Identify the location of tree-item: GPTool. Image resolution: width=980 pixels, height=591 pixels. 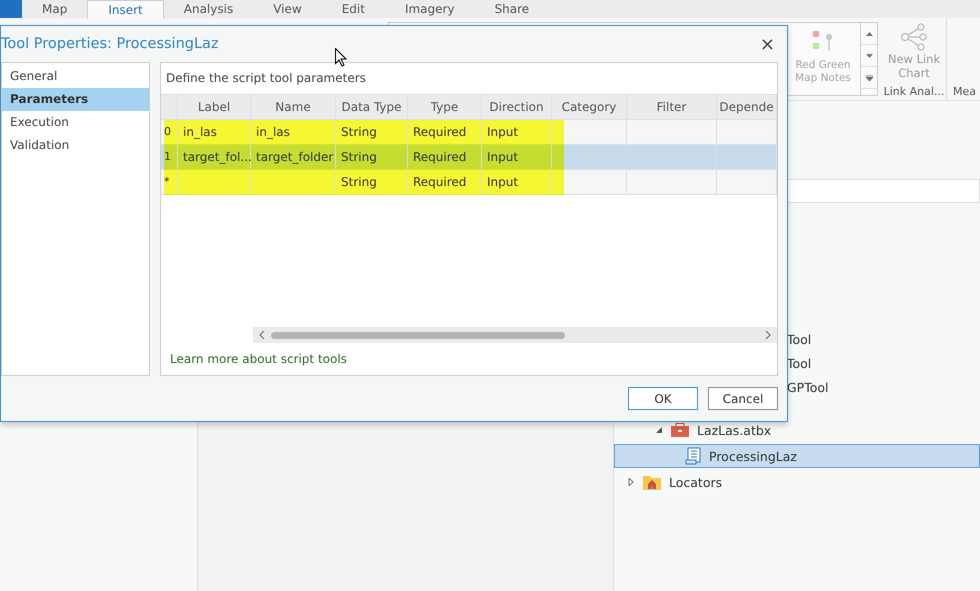
(883, 388).